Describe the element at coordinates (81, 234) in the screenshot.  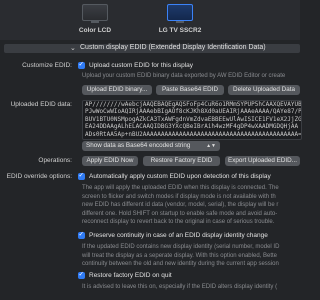
I see `preserve-continuity-checkbox` at that location.